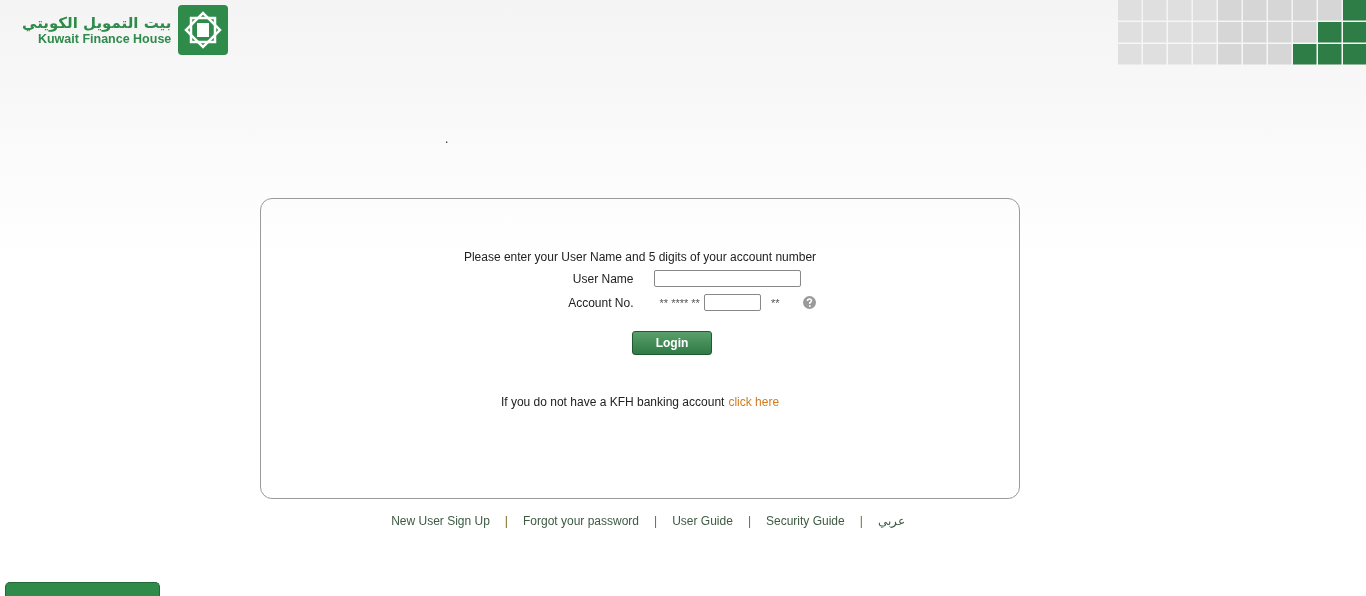 This screenshot has width=1366, height=596. I want to click on footer-link: Forgot your password, so click(581, 521).